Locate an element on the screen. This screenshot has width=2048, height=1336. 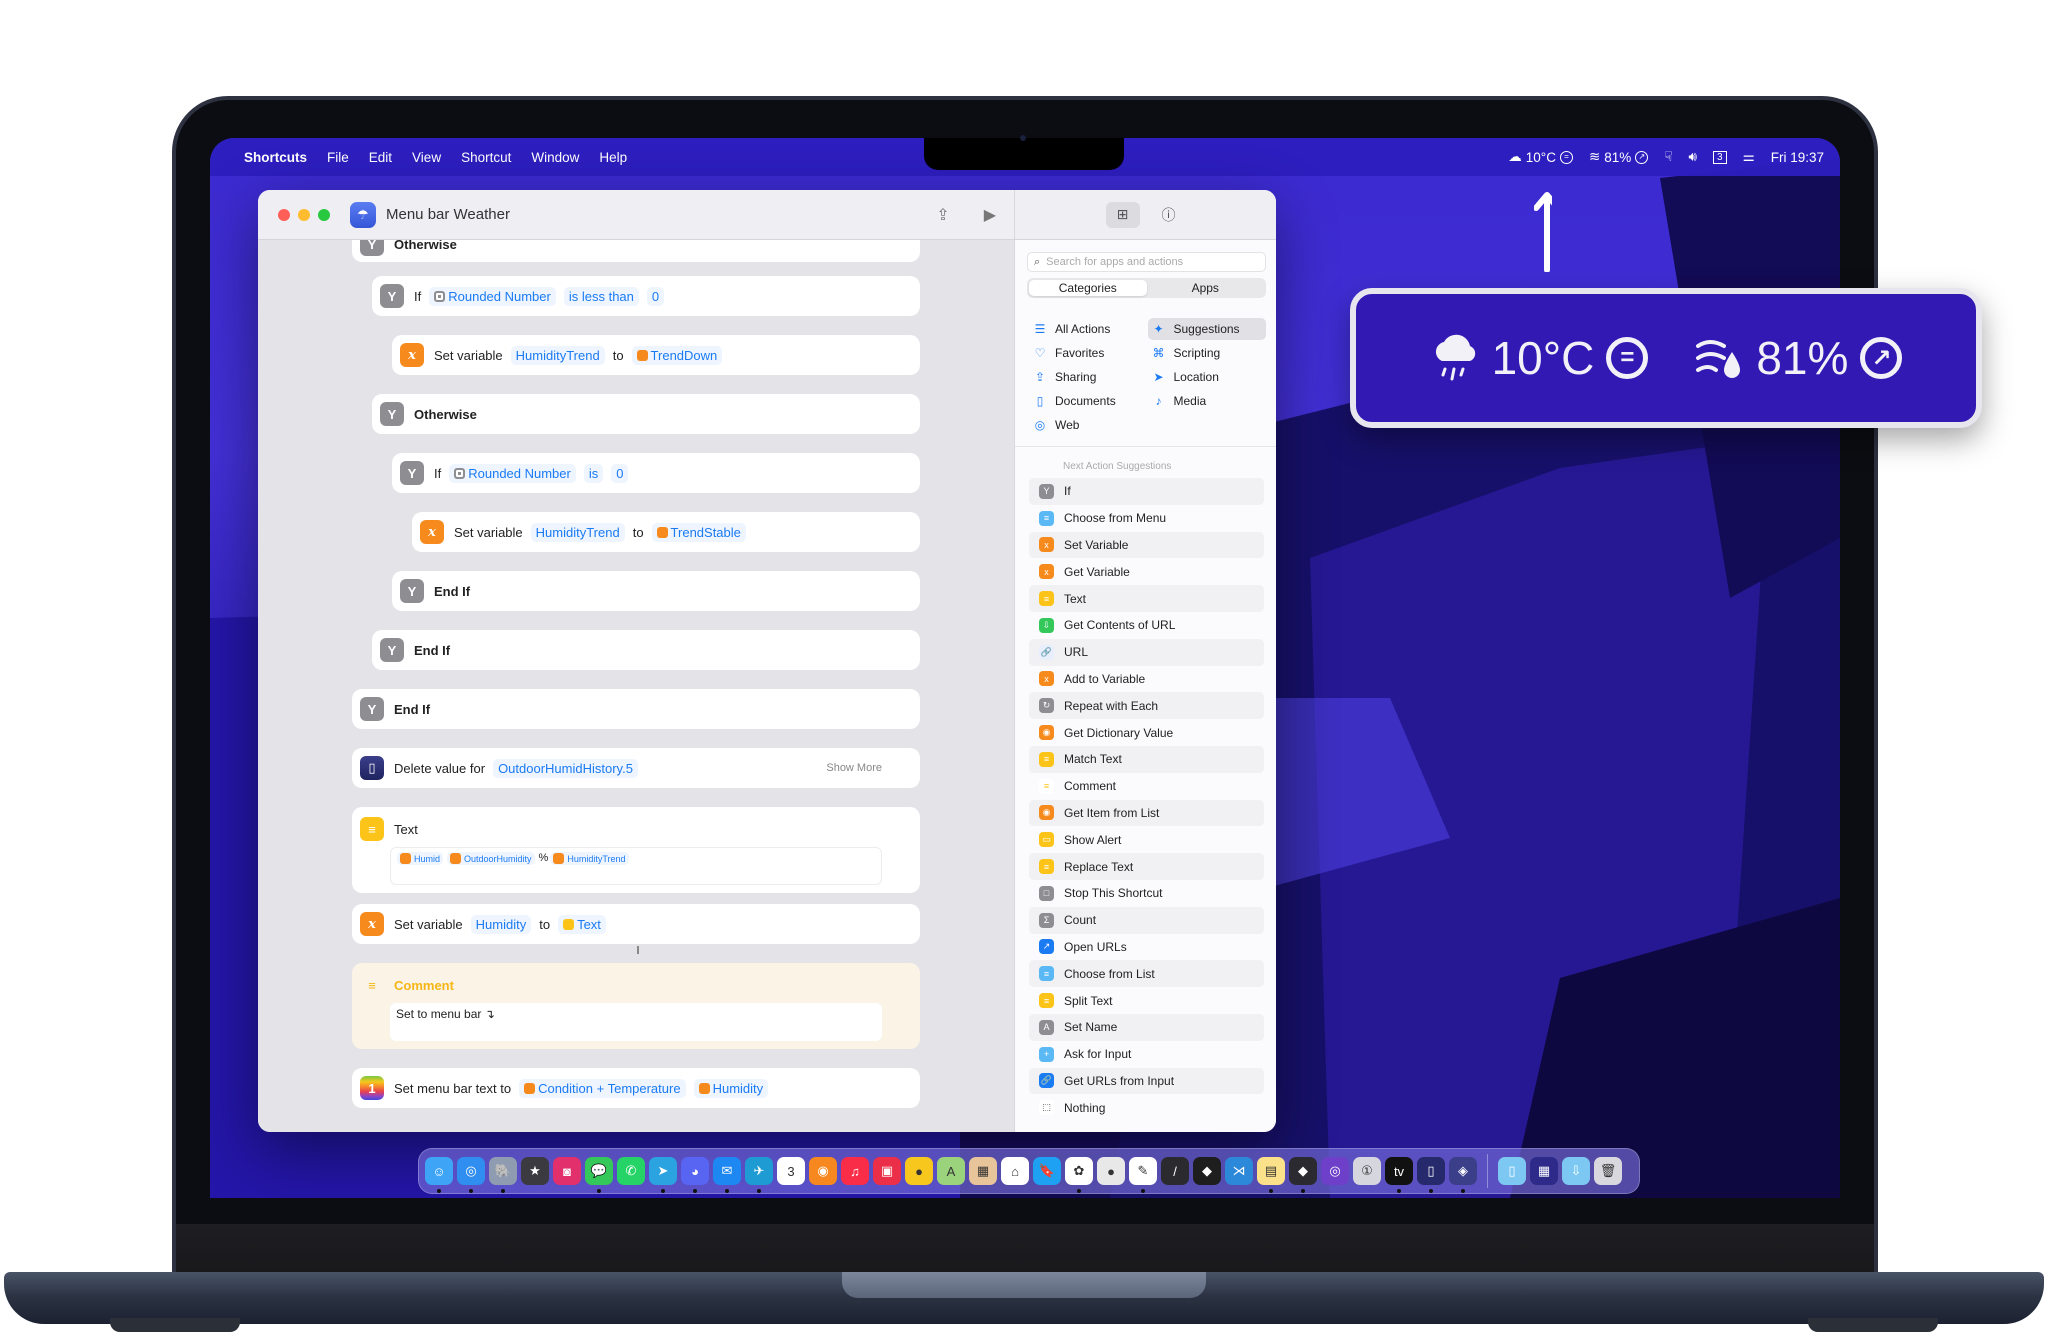
value-token: Text is located at coordinates (582, 924).